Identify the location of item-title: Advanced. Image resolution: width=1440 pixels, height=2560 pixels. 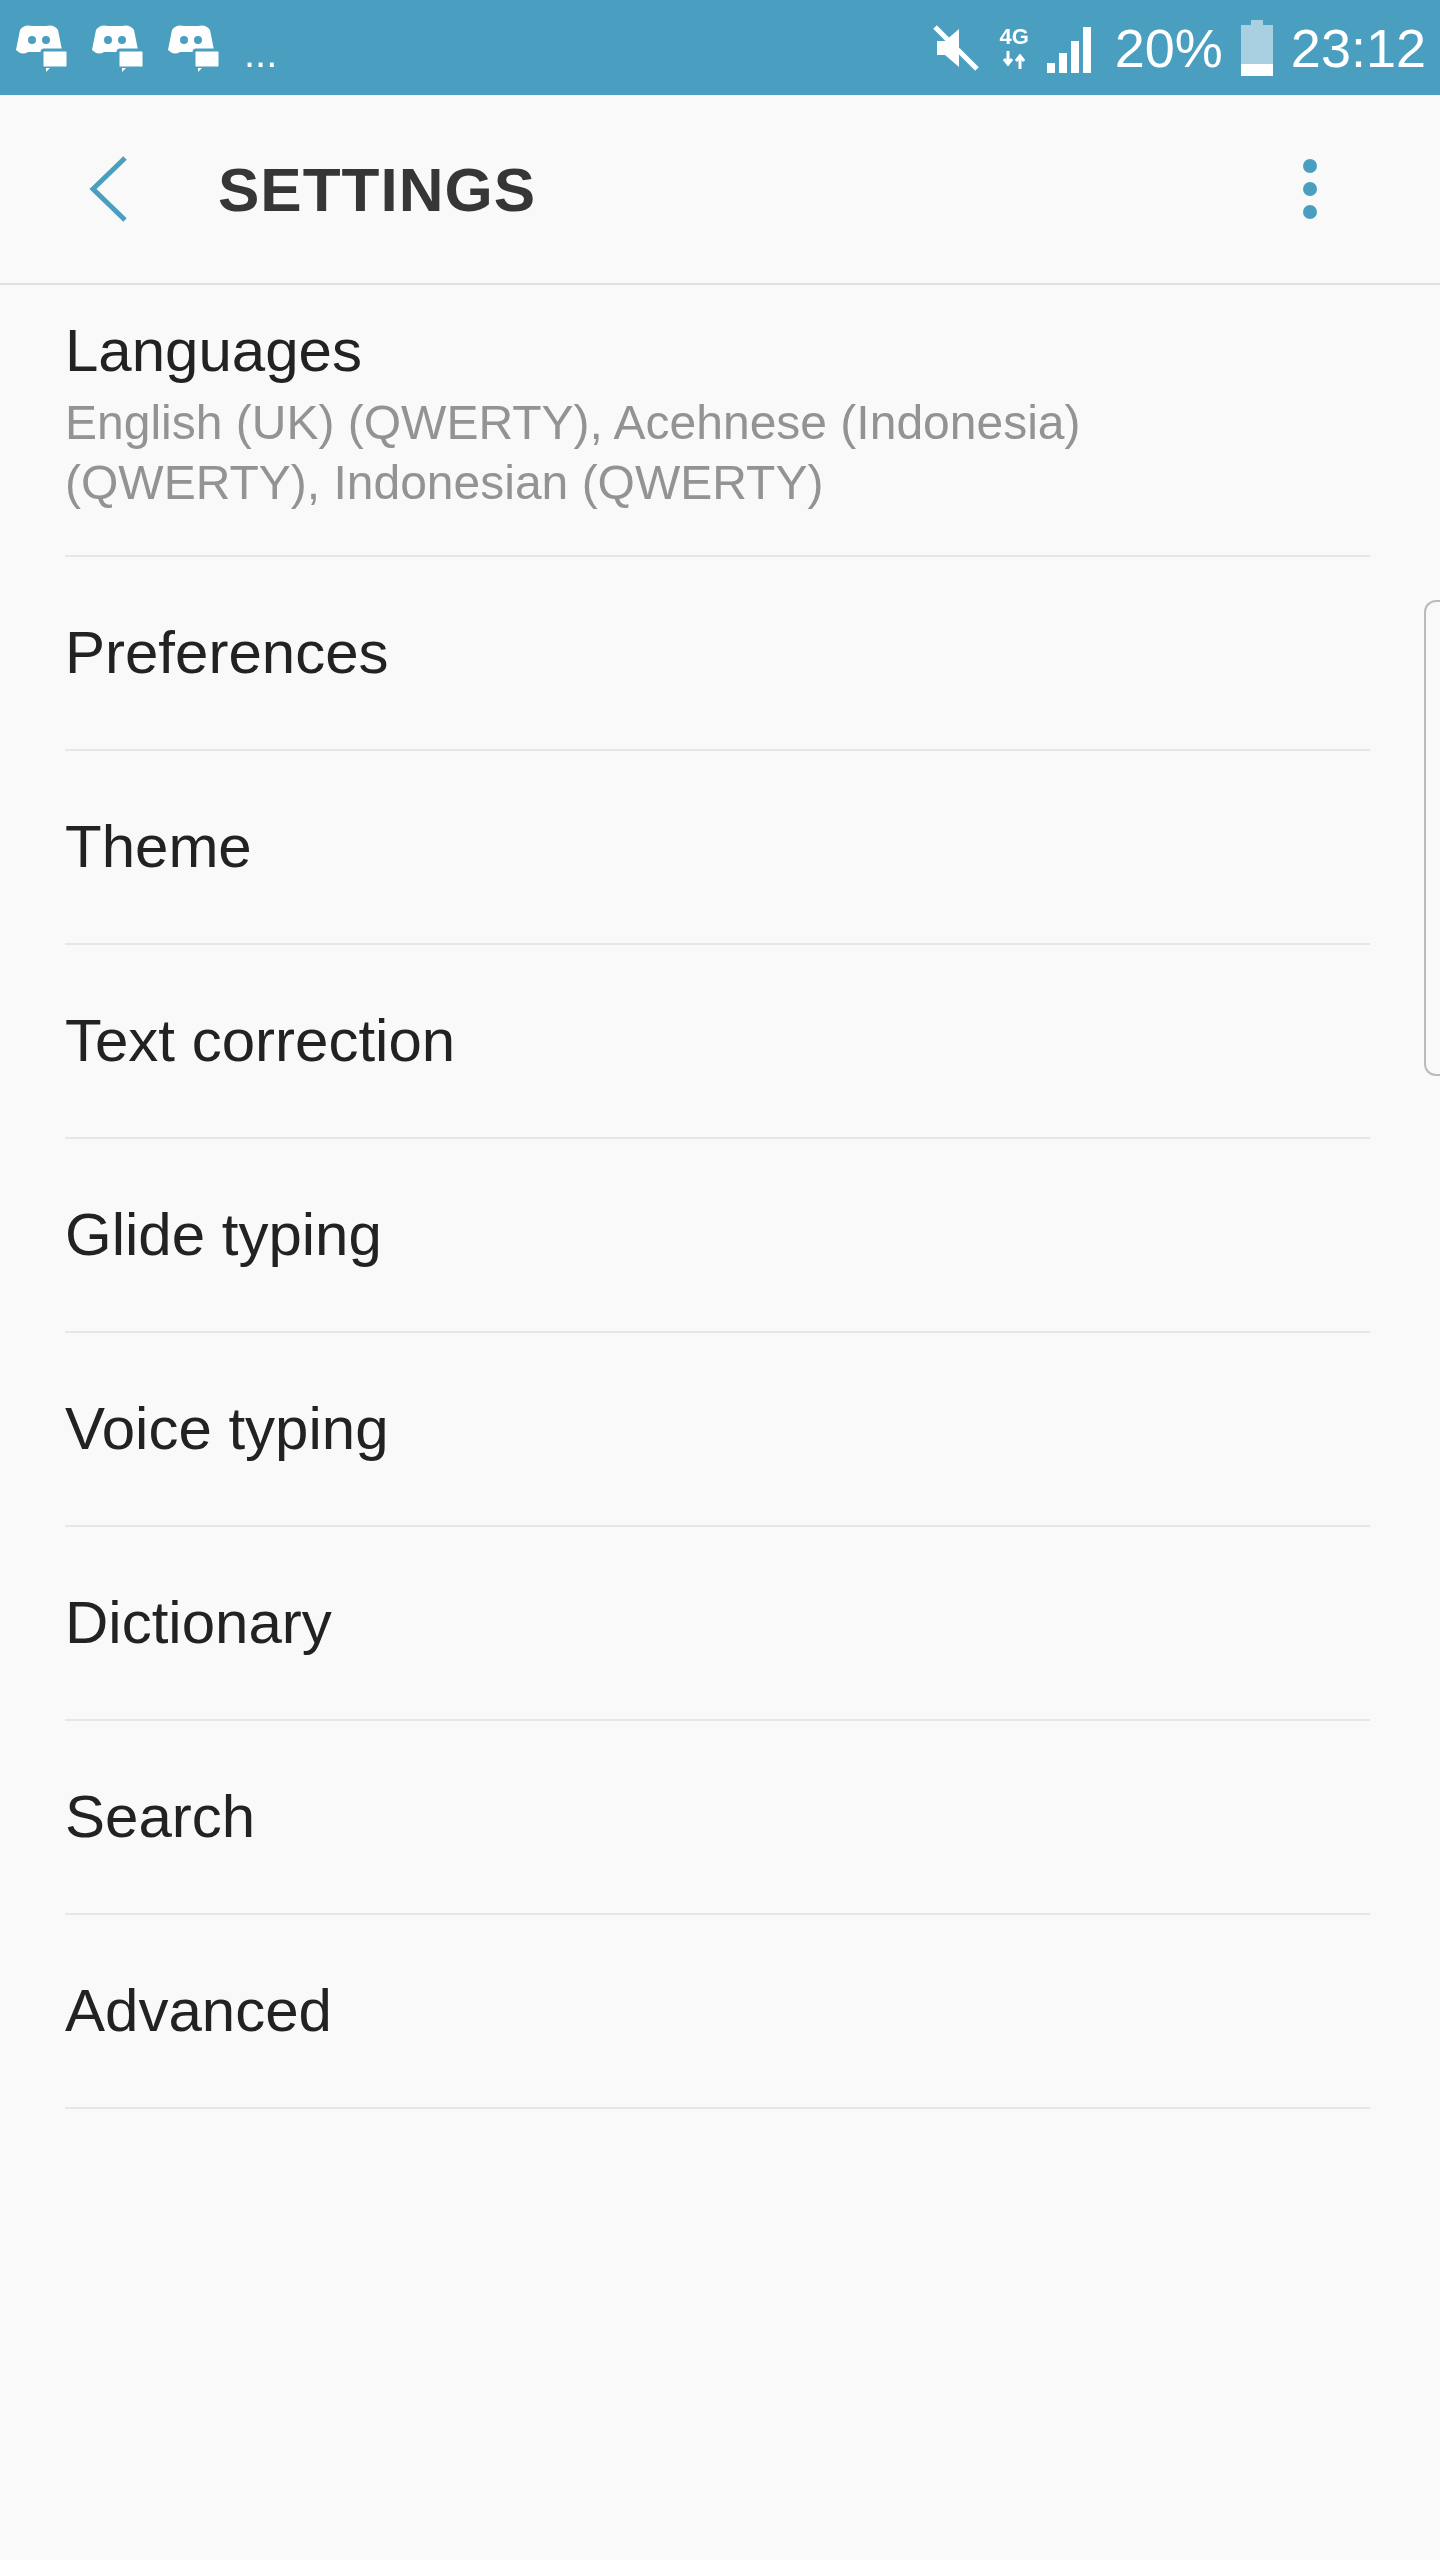
(198, 2011).